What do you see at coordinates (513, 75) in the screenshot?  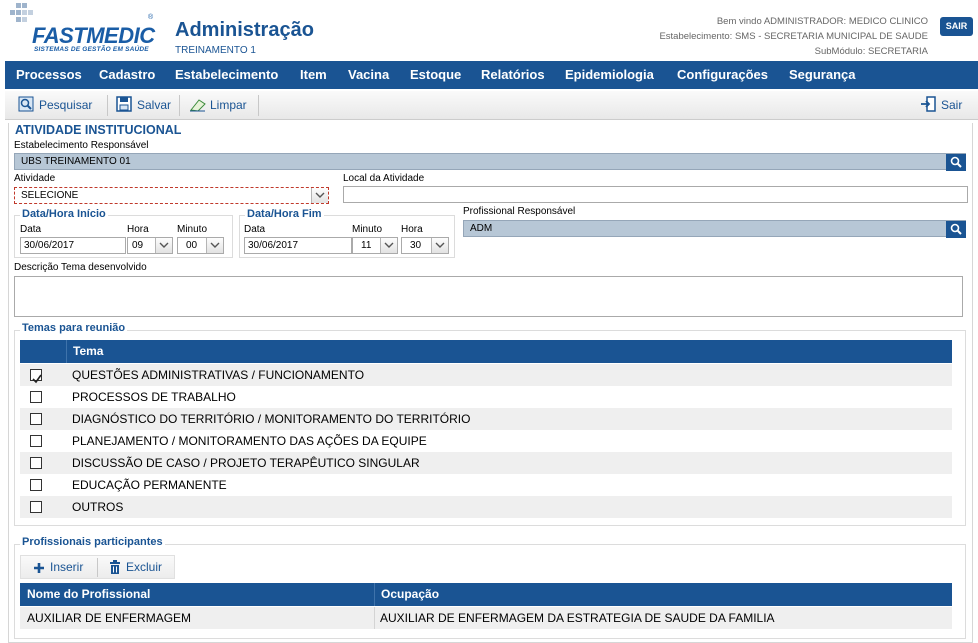 I see `menu-relatorios: Relatórios` at bounding box center [513, 75].